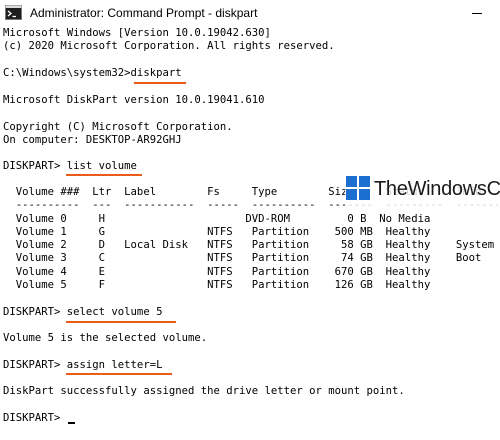 The width and height of the screenshot is (500, 440). I want to click on ms-copyright-line: Copyright (C) Microsoft Corporation., so click(118, 127).